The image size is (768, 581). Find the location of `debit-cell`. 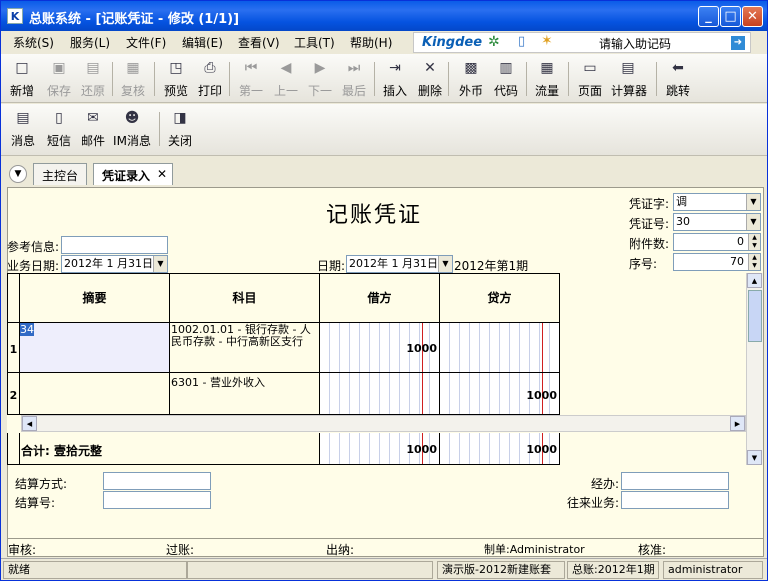

debit-cell is located at coordinates (380, 394).